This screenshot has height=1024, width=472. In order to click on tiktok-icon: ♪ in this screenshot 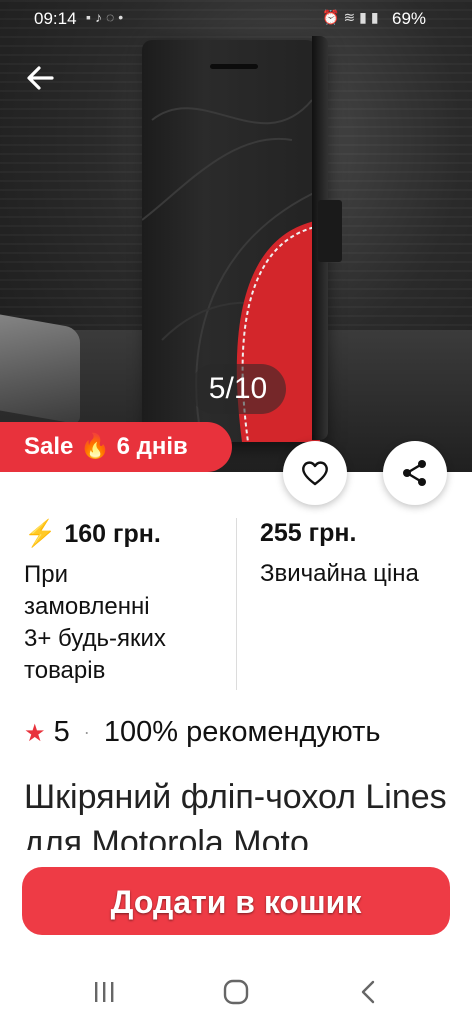, I will do `click(100, 17)`.